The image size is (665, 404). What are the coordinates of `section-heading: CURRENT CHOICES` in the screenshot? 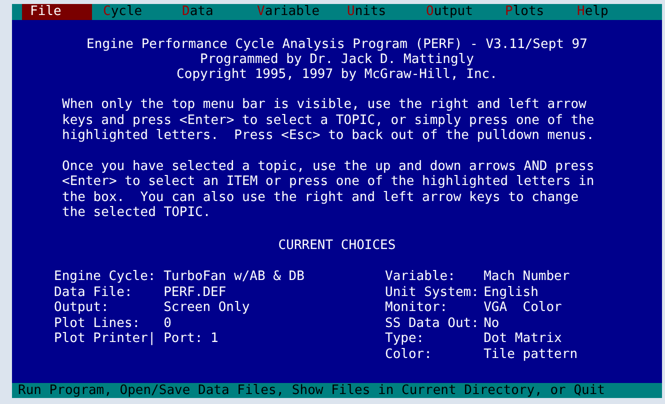 It's located at (337, 245).